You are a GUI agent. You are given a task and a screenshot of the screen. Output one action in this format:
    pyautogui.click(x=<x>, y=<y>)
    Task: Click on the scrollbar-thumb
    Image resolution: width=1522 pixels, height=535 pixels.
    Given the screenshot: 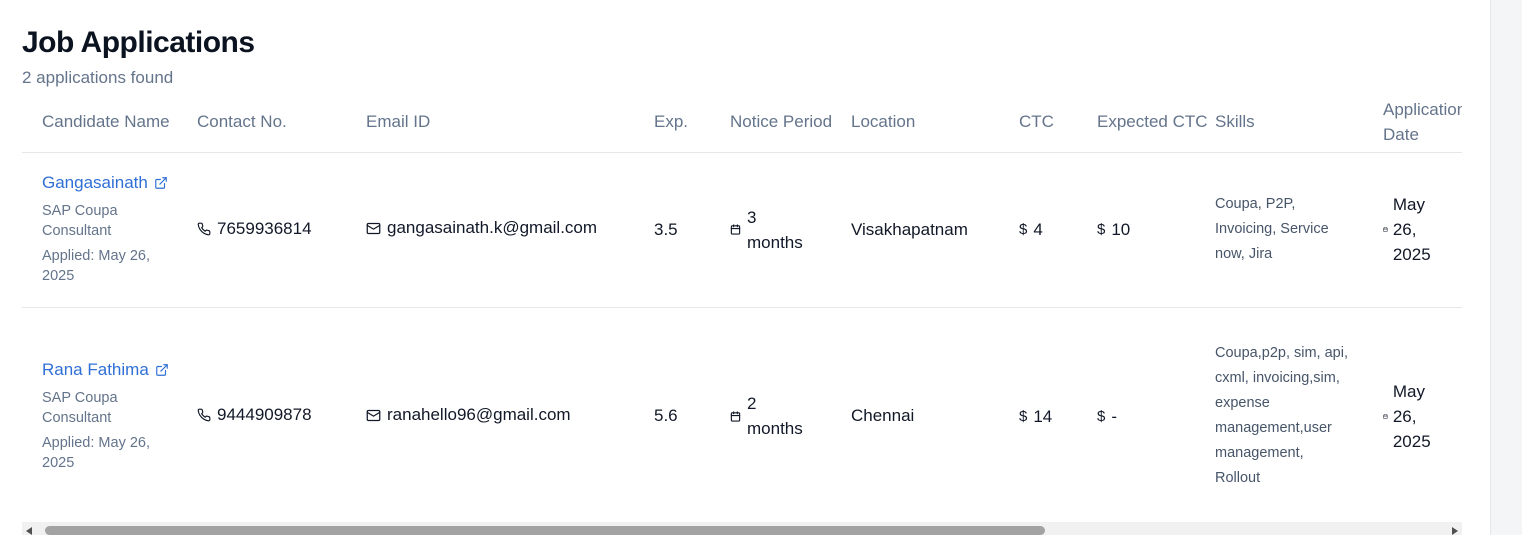 What is the action you would take?
    pyautogui.click(x=545, y=530)
    